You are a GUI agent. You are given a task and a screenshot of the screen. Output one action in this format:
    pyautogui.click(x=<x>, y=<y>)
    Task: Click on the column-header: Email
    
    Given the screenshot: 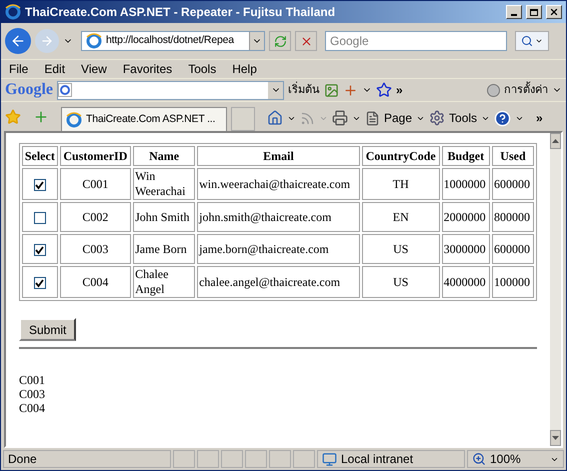 What is the action you would take?
    pyautogui.click(x=278, y=156)
    